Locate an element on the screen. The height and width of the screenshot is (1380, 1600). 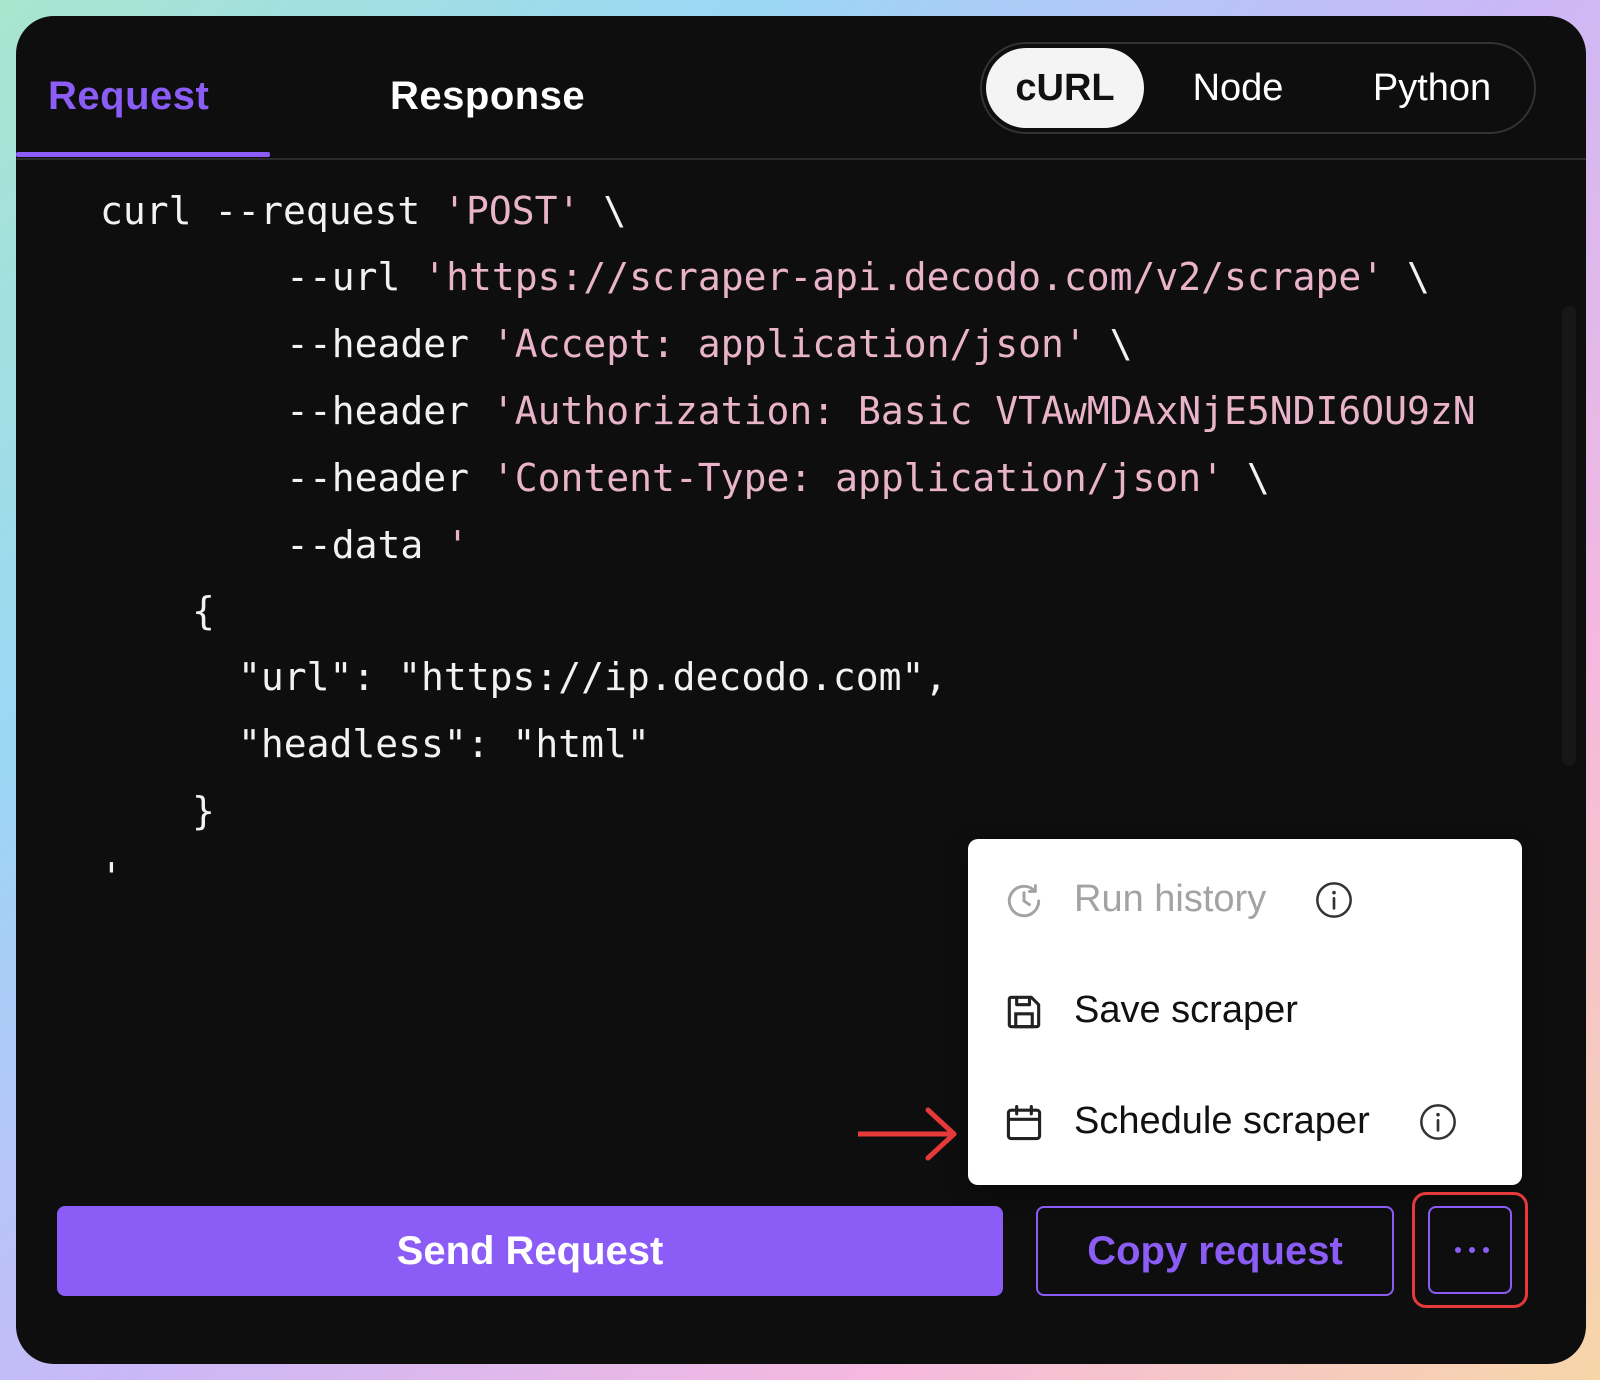
menu-item-schedule-scraper: Schedule scraper is located at coordinates (1245, 1121).